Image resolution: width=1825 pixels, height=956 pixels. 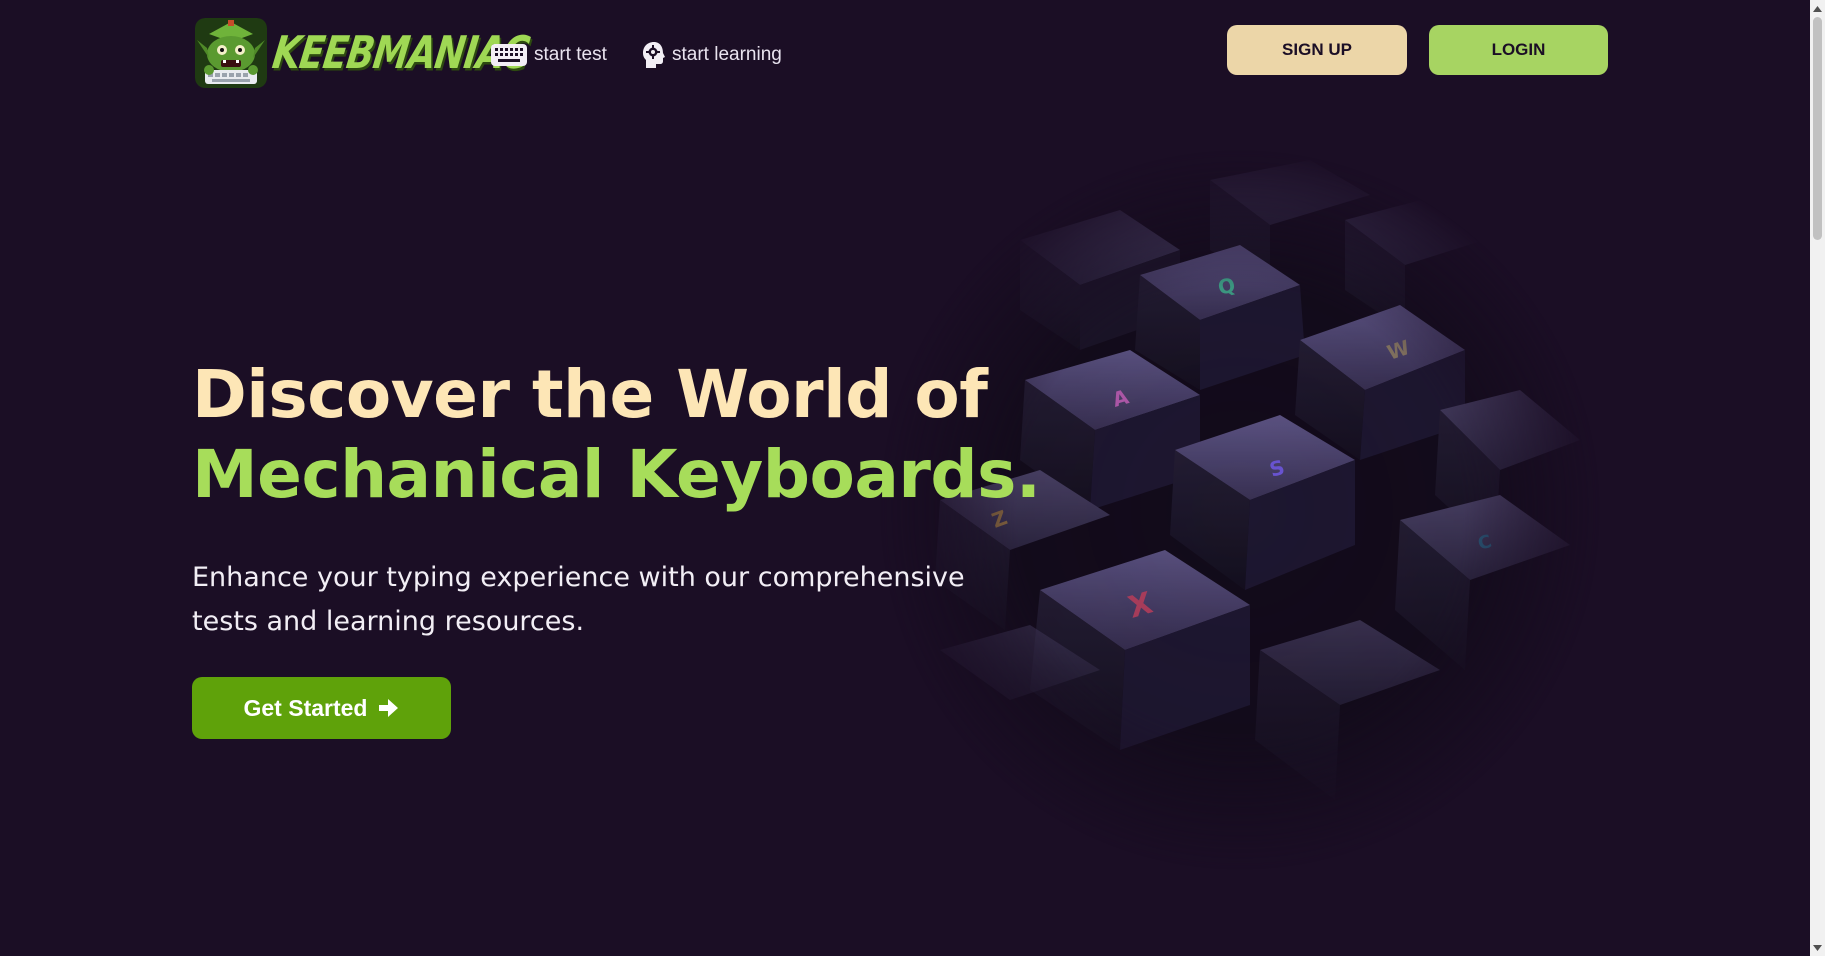 What do you see at coordinates (1817, 8) in the screenshot?
I see `scroll-up-arrow-icon` at bounding box center [1817, 8].